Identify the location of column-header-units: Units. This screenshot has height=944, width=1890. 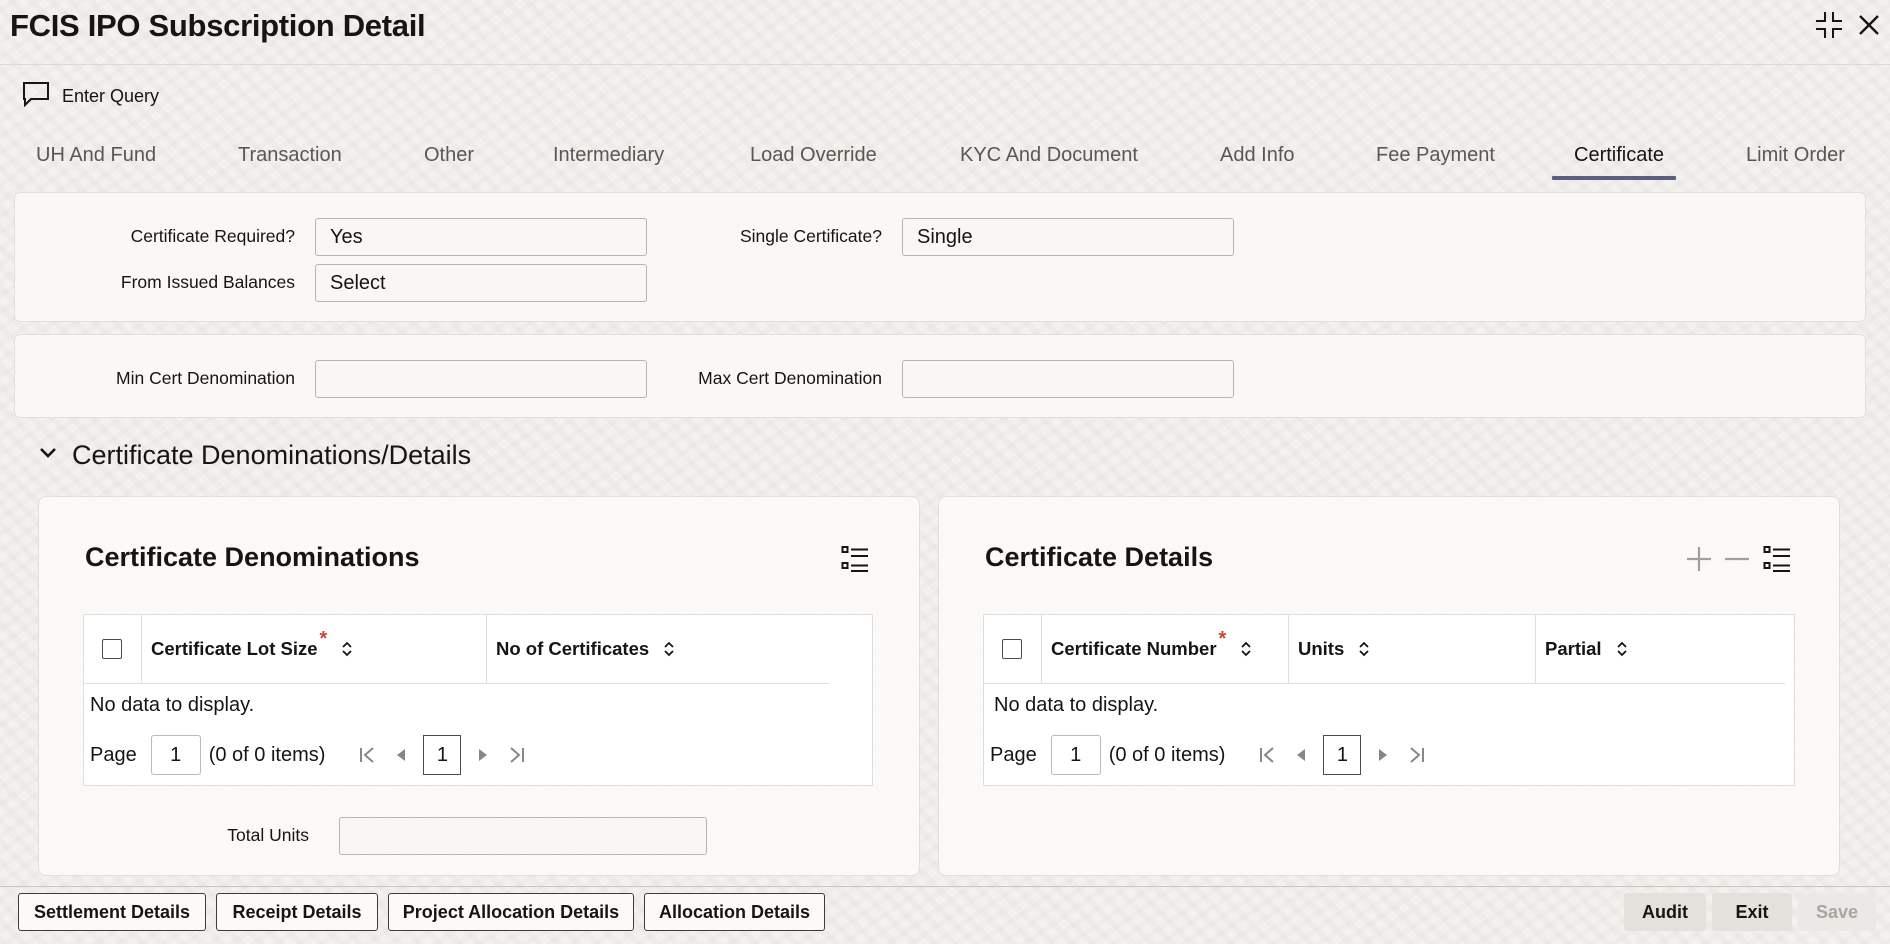
(1334, 649).